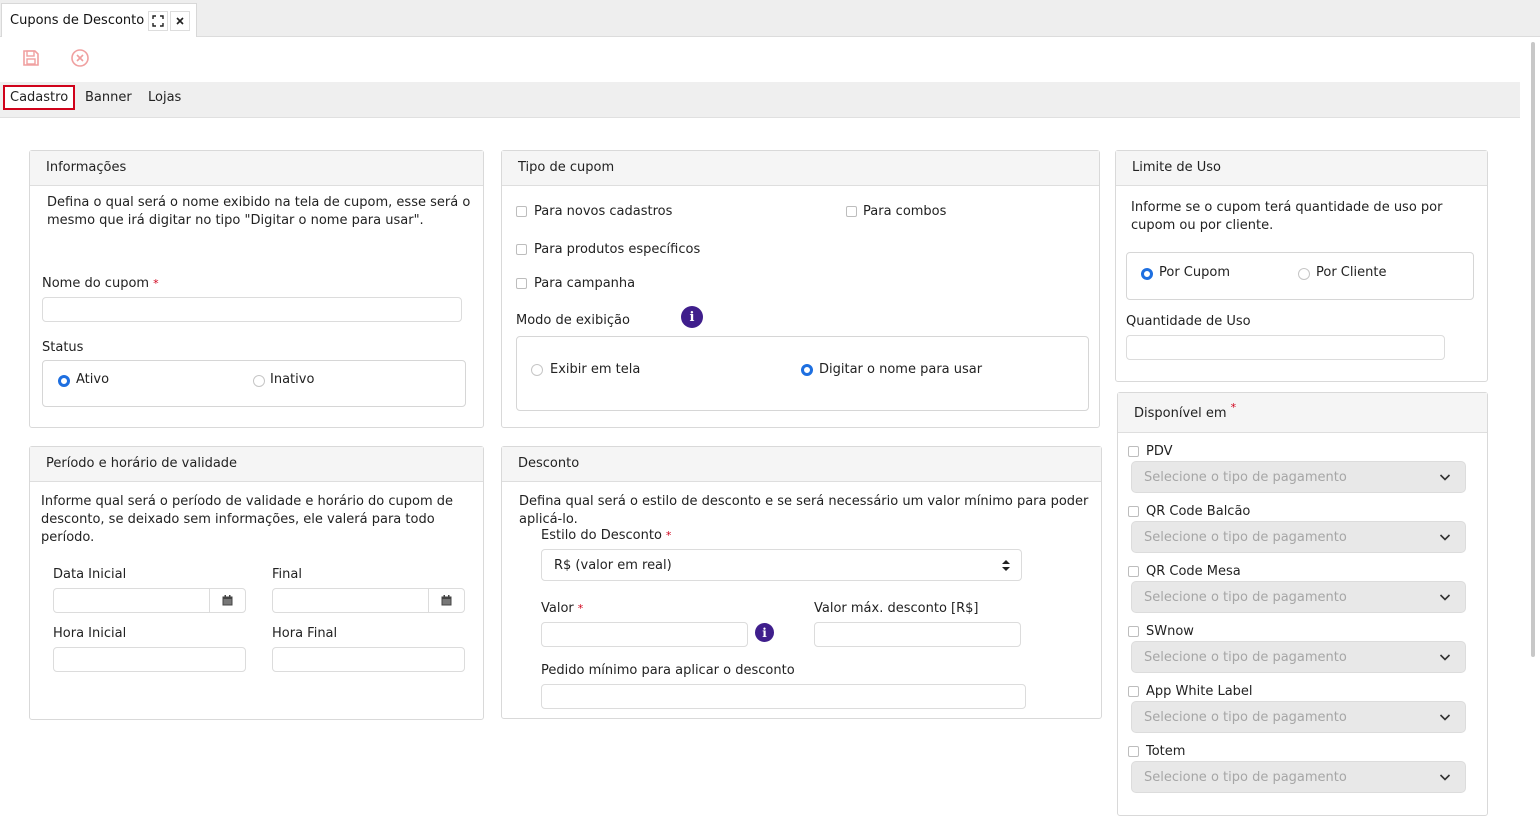  What do you see at coordinates (801, 464) in the screenshot?
I see `desconto-title: Desconto` at bounding box center [801, 464].